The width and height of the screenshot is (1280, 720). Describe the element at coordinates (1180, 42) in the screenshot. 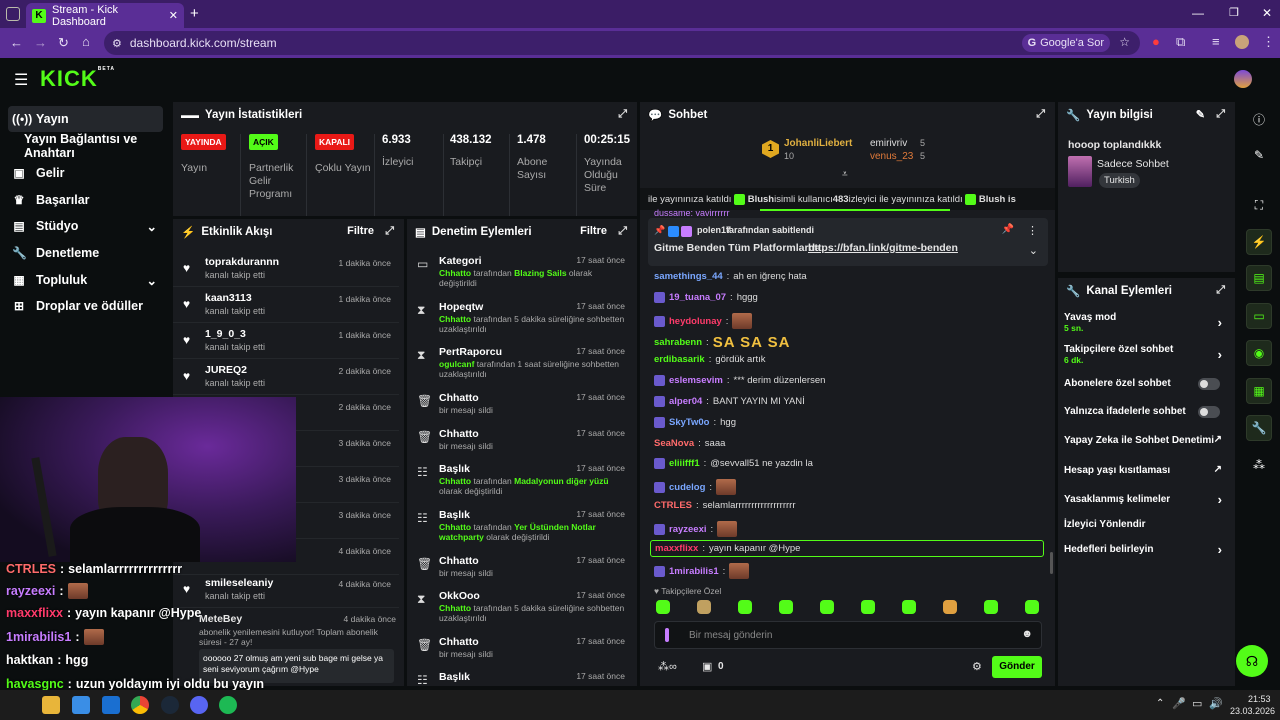

I see `extensions-icon: ⧉` at that location.